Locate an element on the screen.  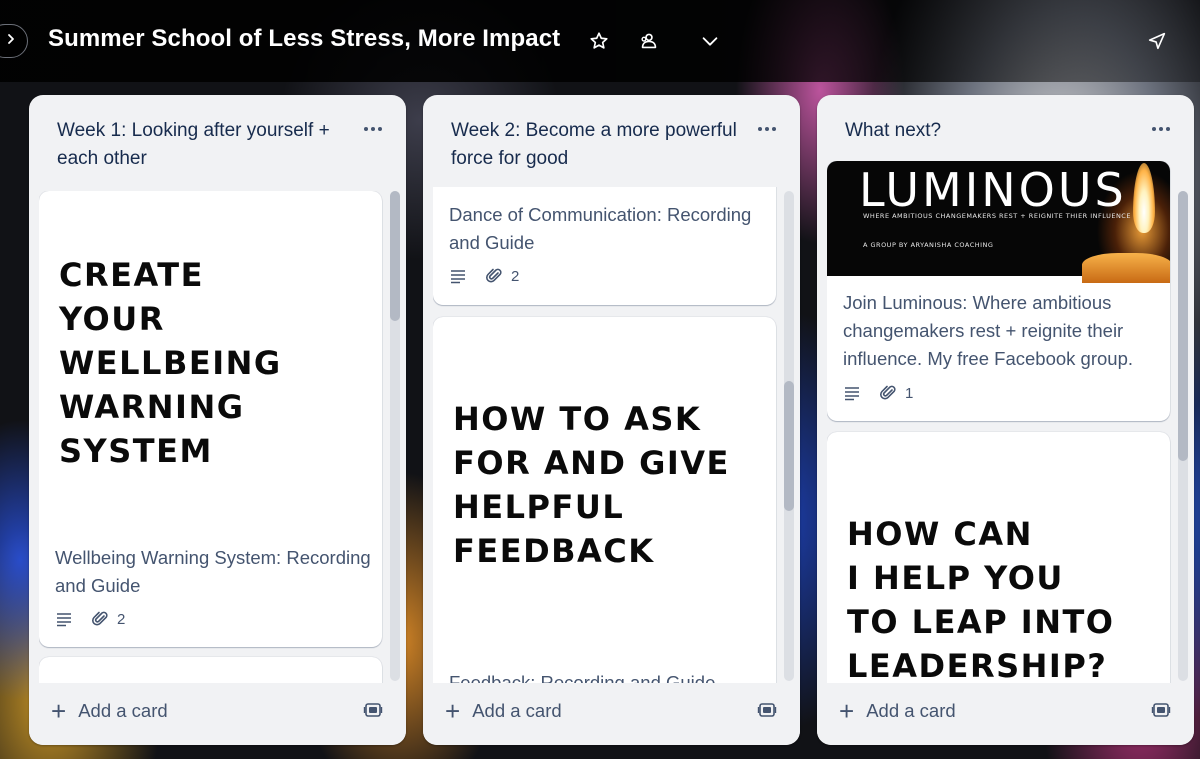
attachments-badge: 1 is located at coordinates (896, 393).